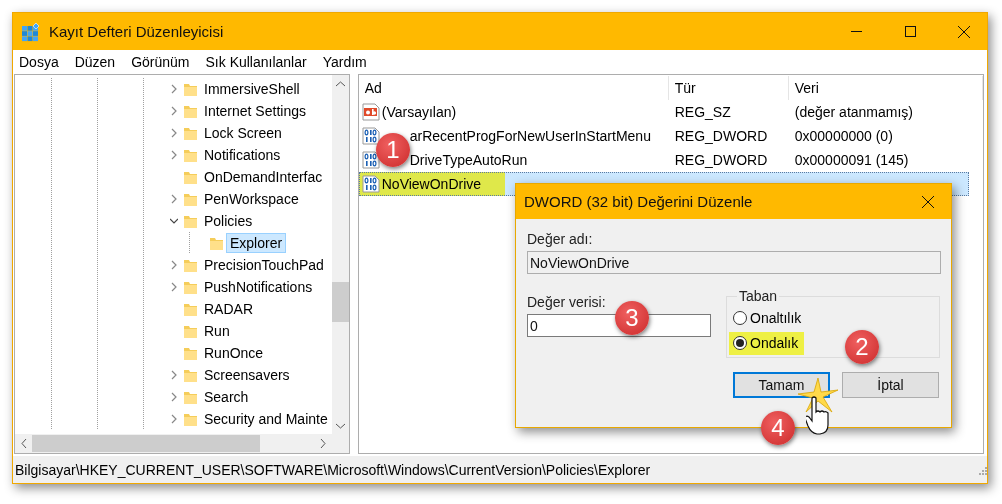  What do you see at coordinates (419, 112) in the screenshot?
I see `value-name: (Varsayılan)` at bounding box center [419, 112].